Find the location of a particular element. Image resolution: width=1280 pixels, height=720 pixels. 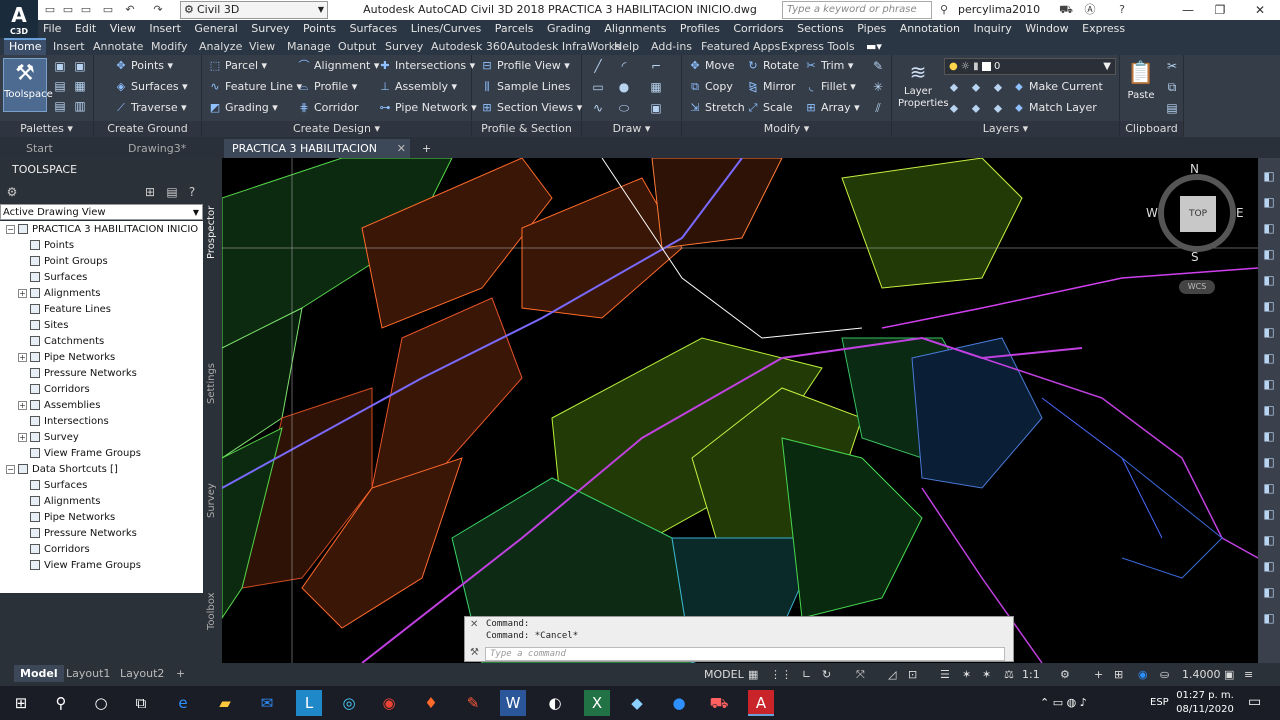

menu-parcels: Parcels is located at coordinates (514, 29).